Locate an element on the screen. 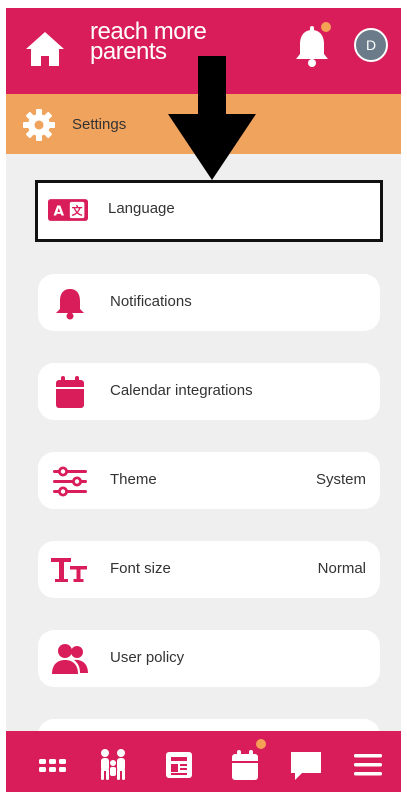 This screenshot has height=792, width=407. calendar-badge is located at coordinates (261, 744).